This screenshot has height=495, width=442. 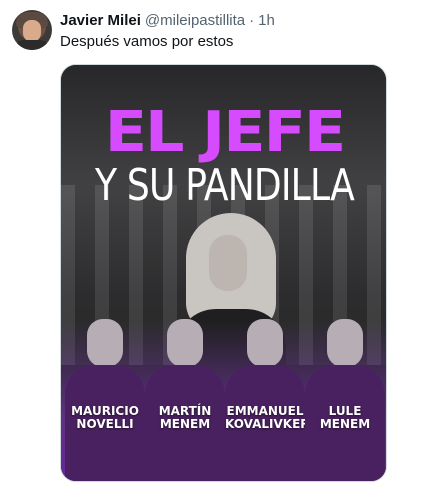 What do you see at coordinates (185, 397) in the screenshot?
I see `person-2: MARTÍN MENEM` at bounding box center [185, 397].